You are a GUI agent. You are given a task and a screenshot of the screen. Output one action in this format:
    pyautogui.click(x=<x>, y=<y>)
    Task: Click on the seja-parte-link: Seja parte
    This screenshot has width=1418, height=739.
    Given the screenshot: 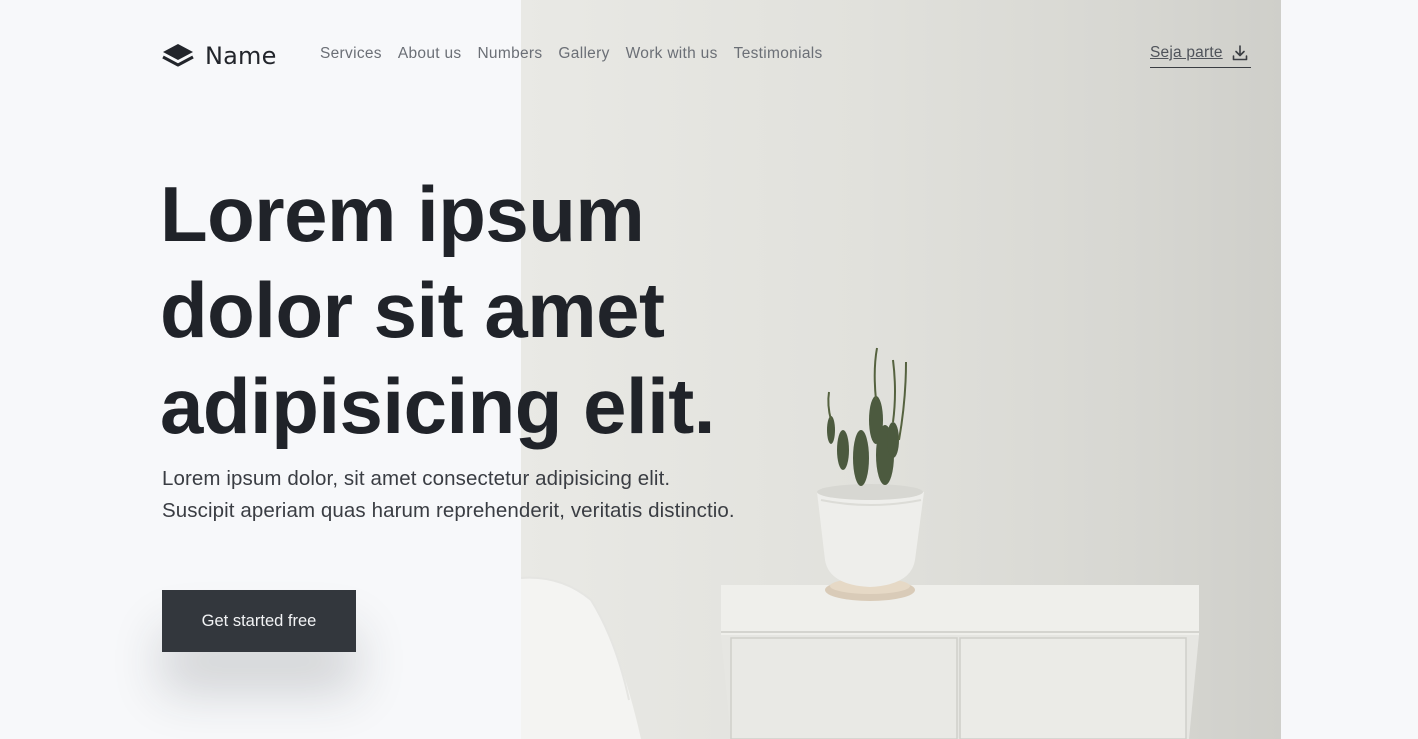 What is the action you would take?
    pyautogui.click(x=1200, y=56)
    